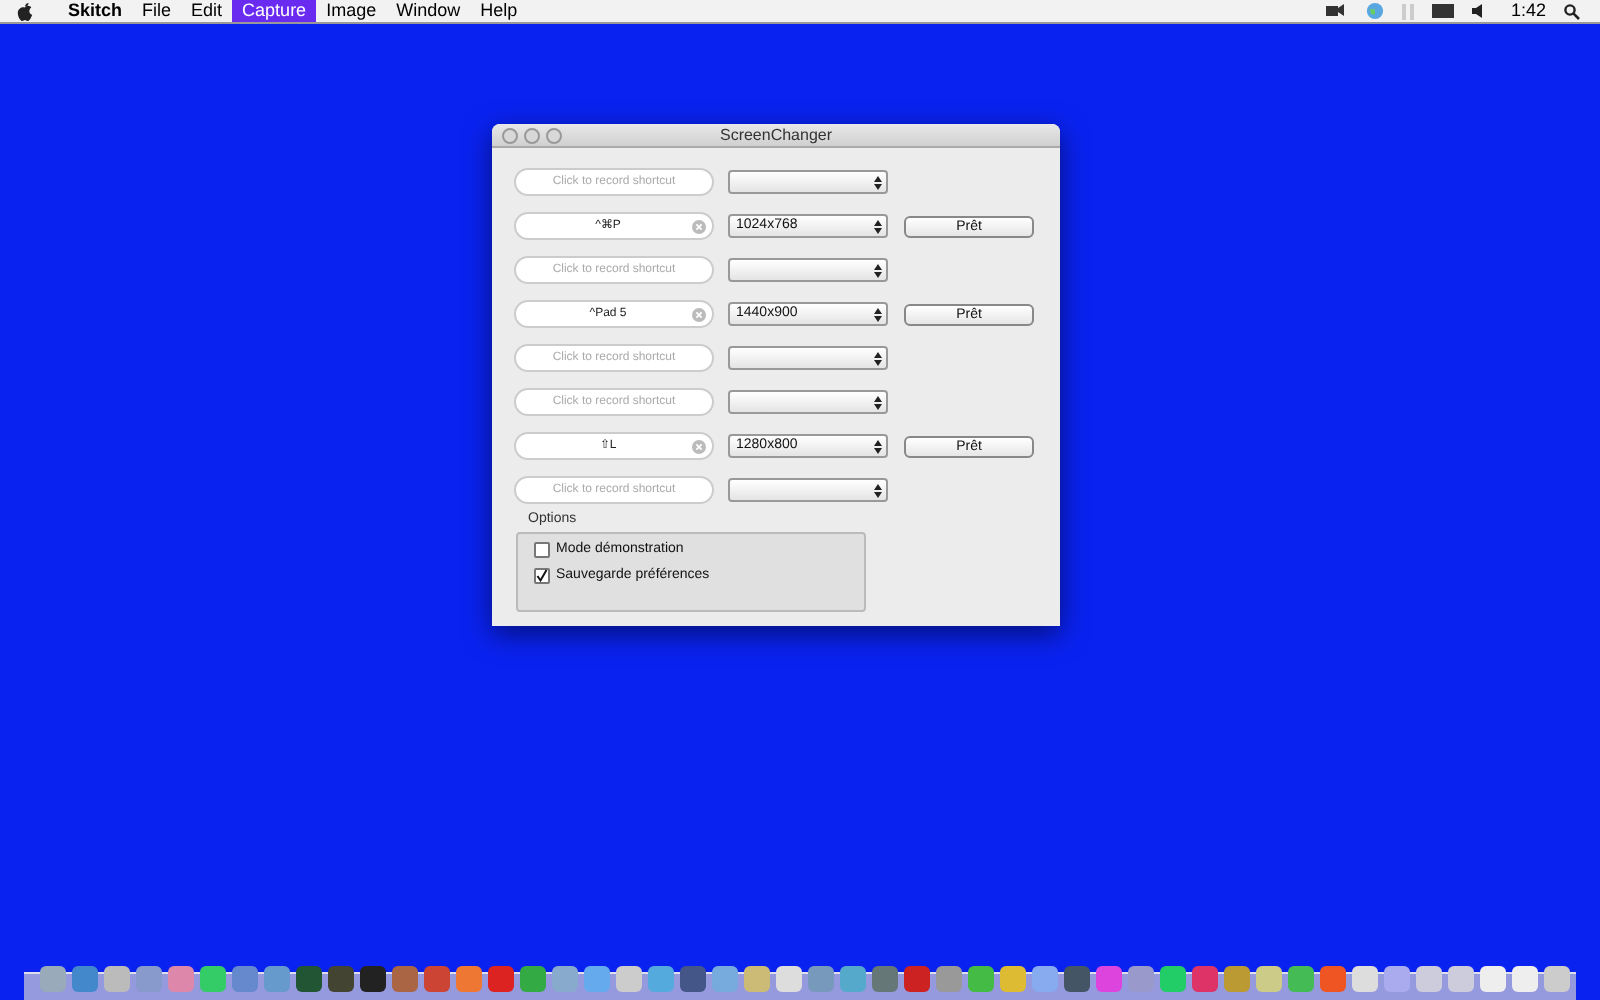 This screenshot has width=1600, height=1000. I want to click on window-title: ScreenChanger, so click(776, 135).